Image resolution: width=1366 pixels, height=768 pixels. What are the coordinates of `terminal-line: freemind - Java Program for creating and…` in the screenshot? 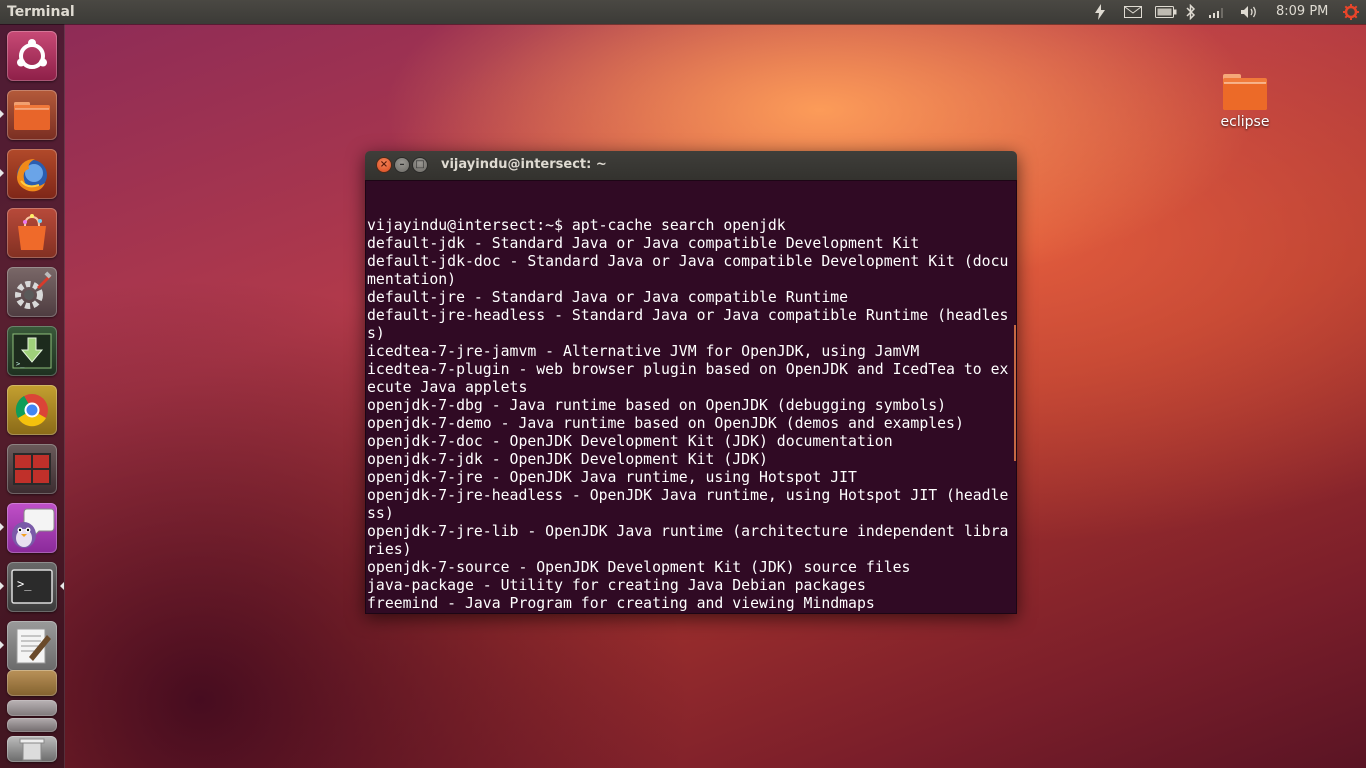 It's located at (621, 603).